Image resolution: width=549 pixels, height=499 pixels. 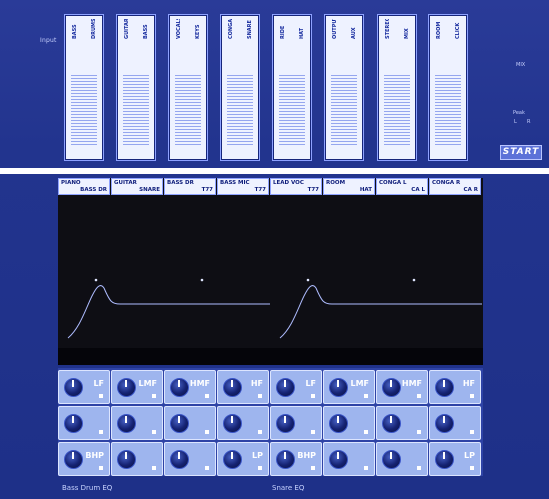 What do you see at coordinates (455, 387) in the screenshot?
I see `eq-knob-cell: HF` at bounding box center [455, 387].